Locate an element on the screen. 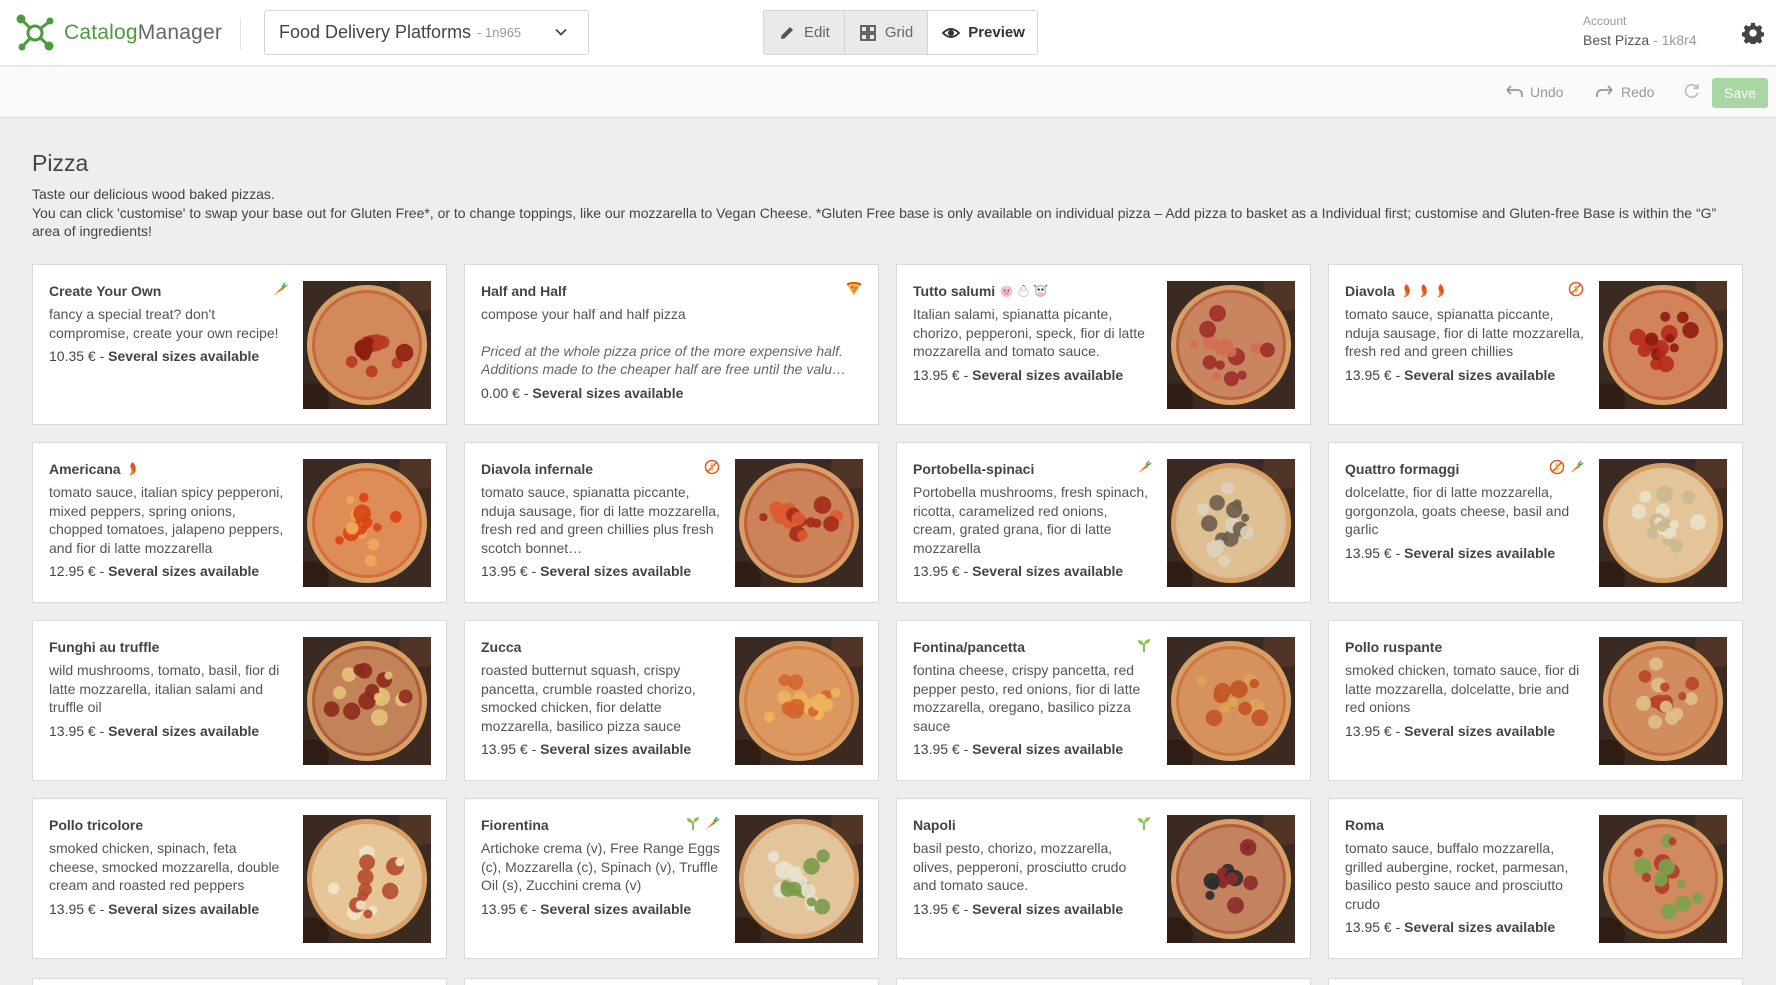 The height and width of the screenshot is (985, 1776). save-button: Save is located at coordinates (1740, 93).